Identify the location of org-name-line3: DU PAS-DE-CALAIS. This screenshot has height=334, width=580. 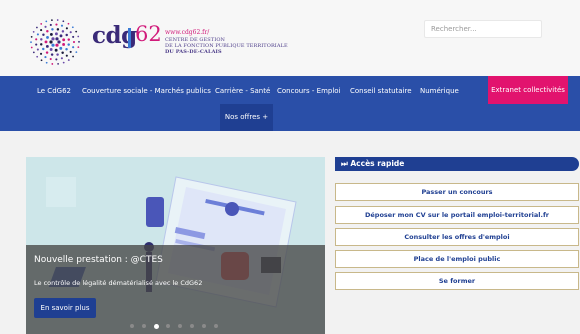
(193, 52).